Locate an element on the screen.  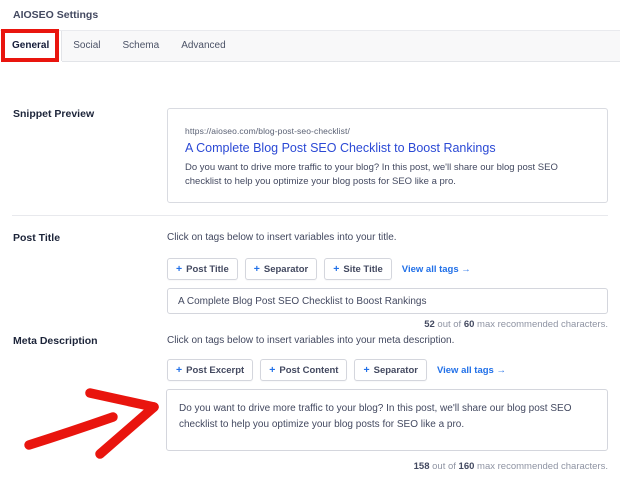
char-count-current: 52 is located at coordinates (429, 324).